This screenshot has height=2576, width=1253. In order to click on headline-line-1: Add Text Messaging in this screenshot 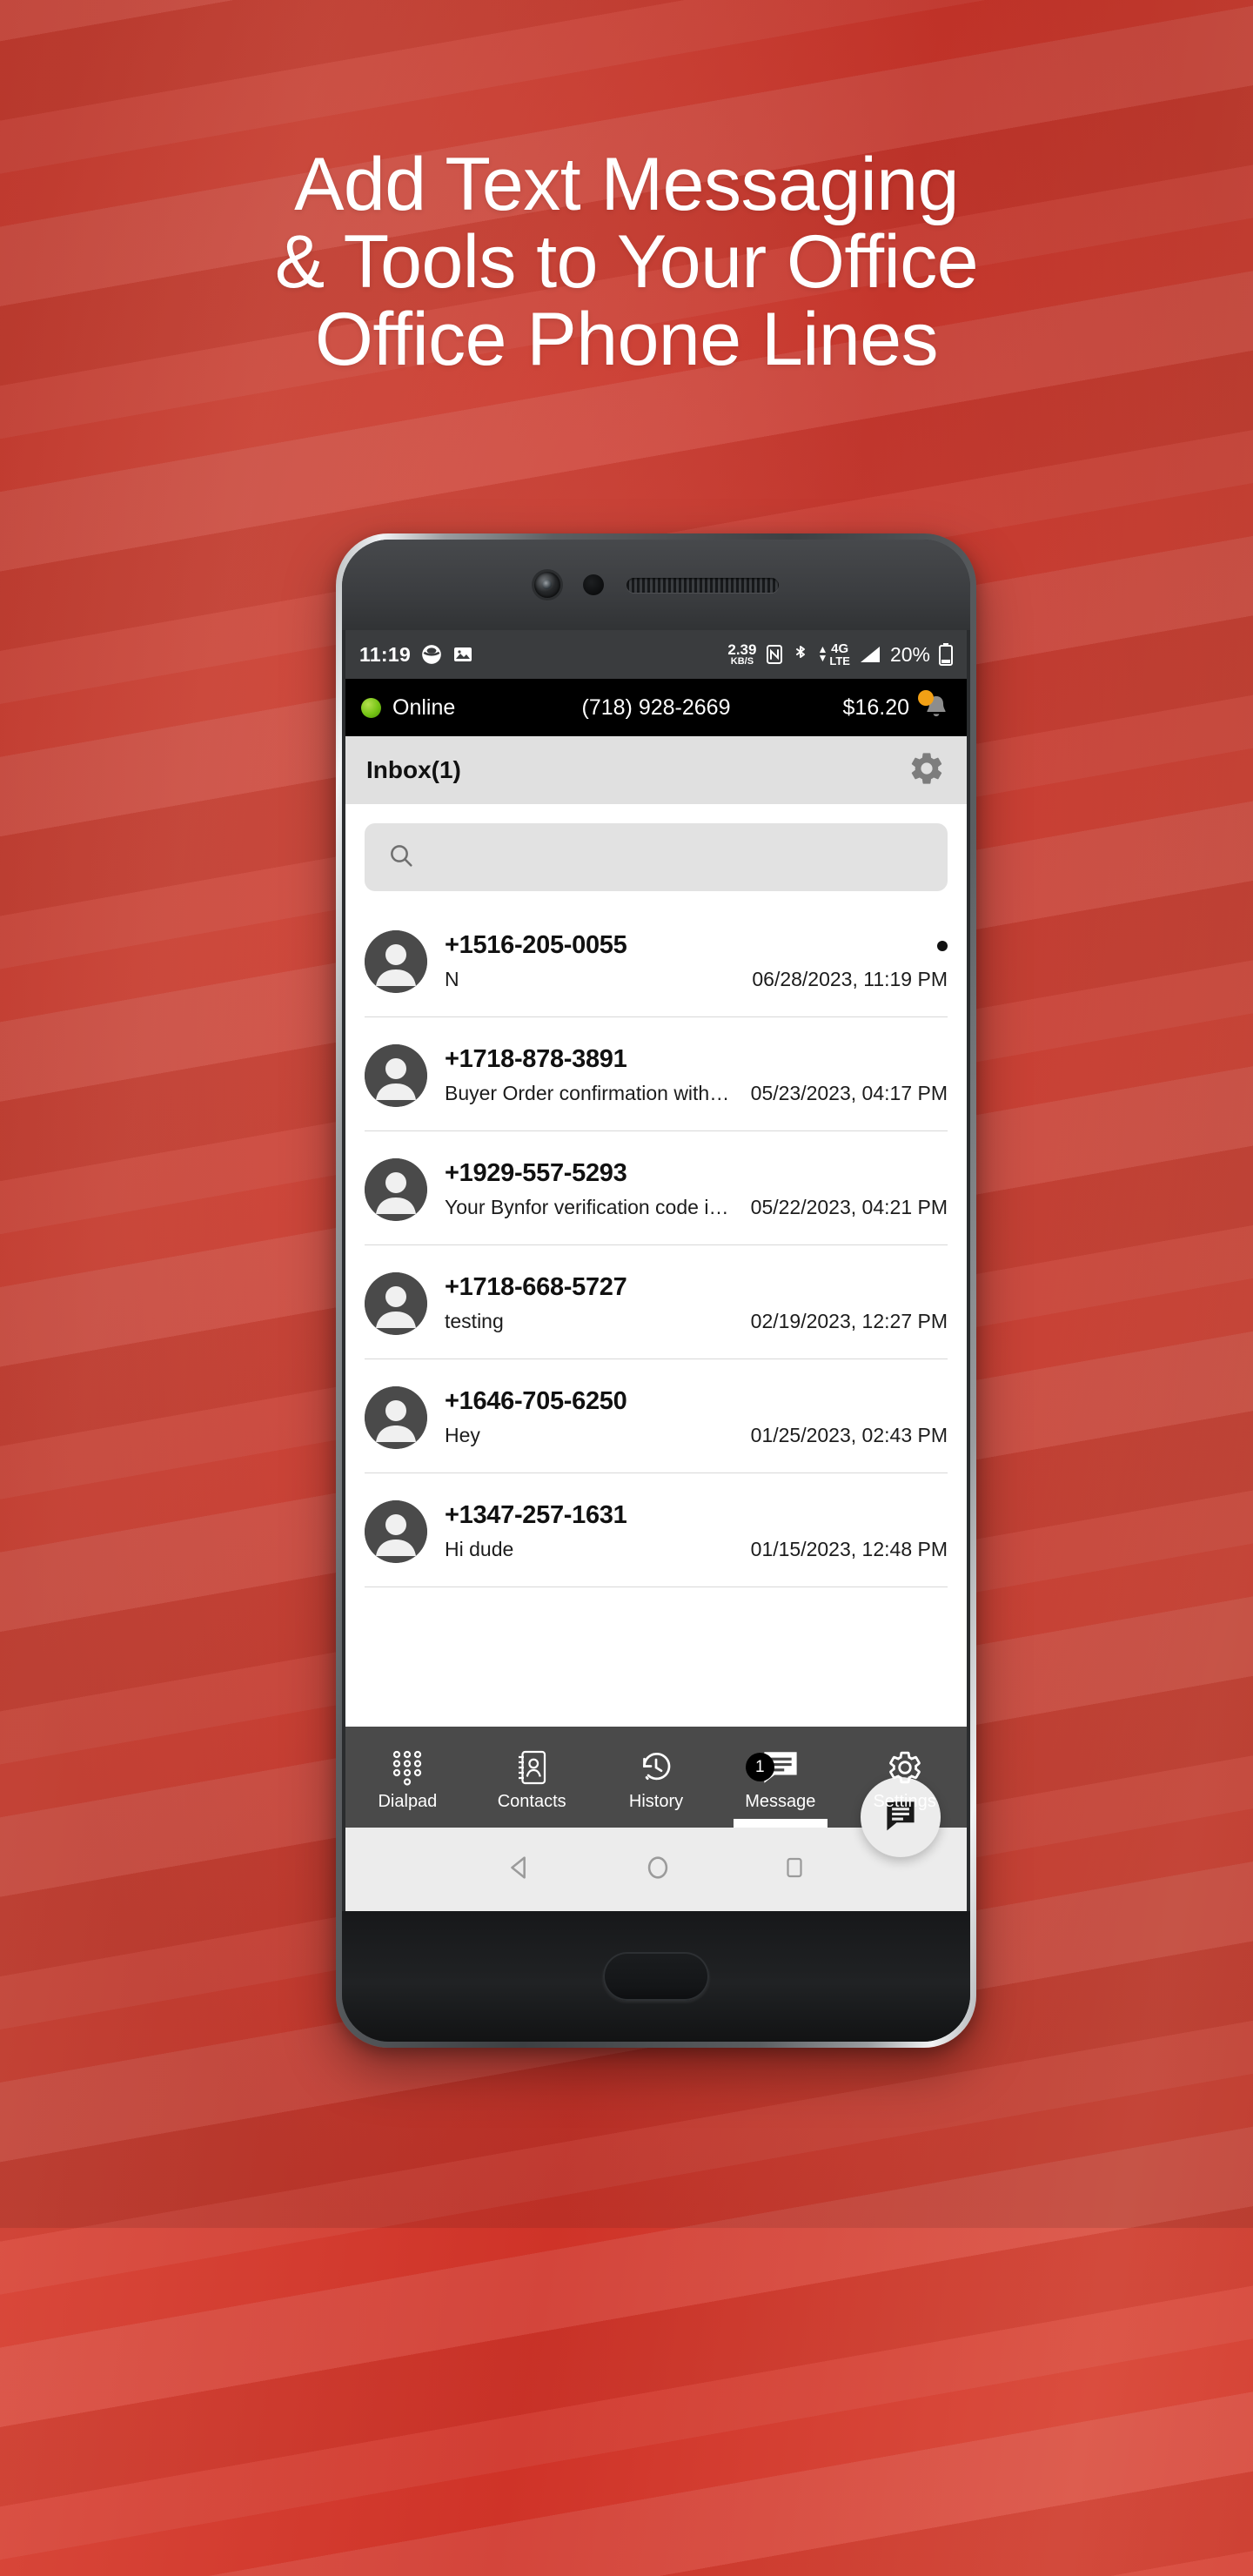, I will do `click(626, 184)`.